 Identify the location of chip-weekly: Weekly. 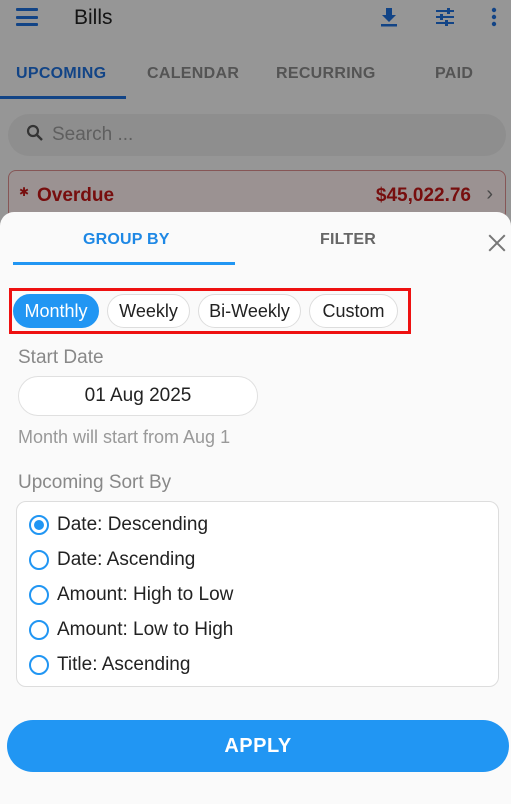
(148, 311).